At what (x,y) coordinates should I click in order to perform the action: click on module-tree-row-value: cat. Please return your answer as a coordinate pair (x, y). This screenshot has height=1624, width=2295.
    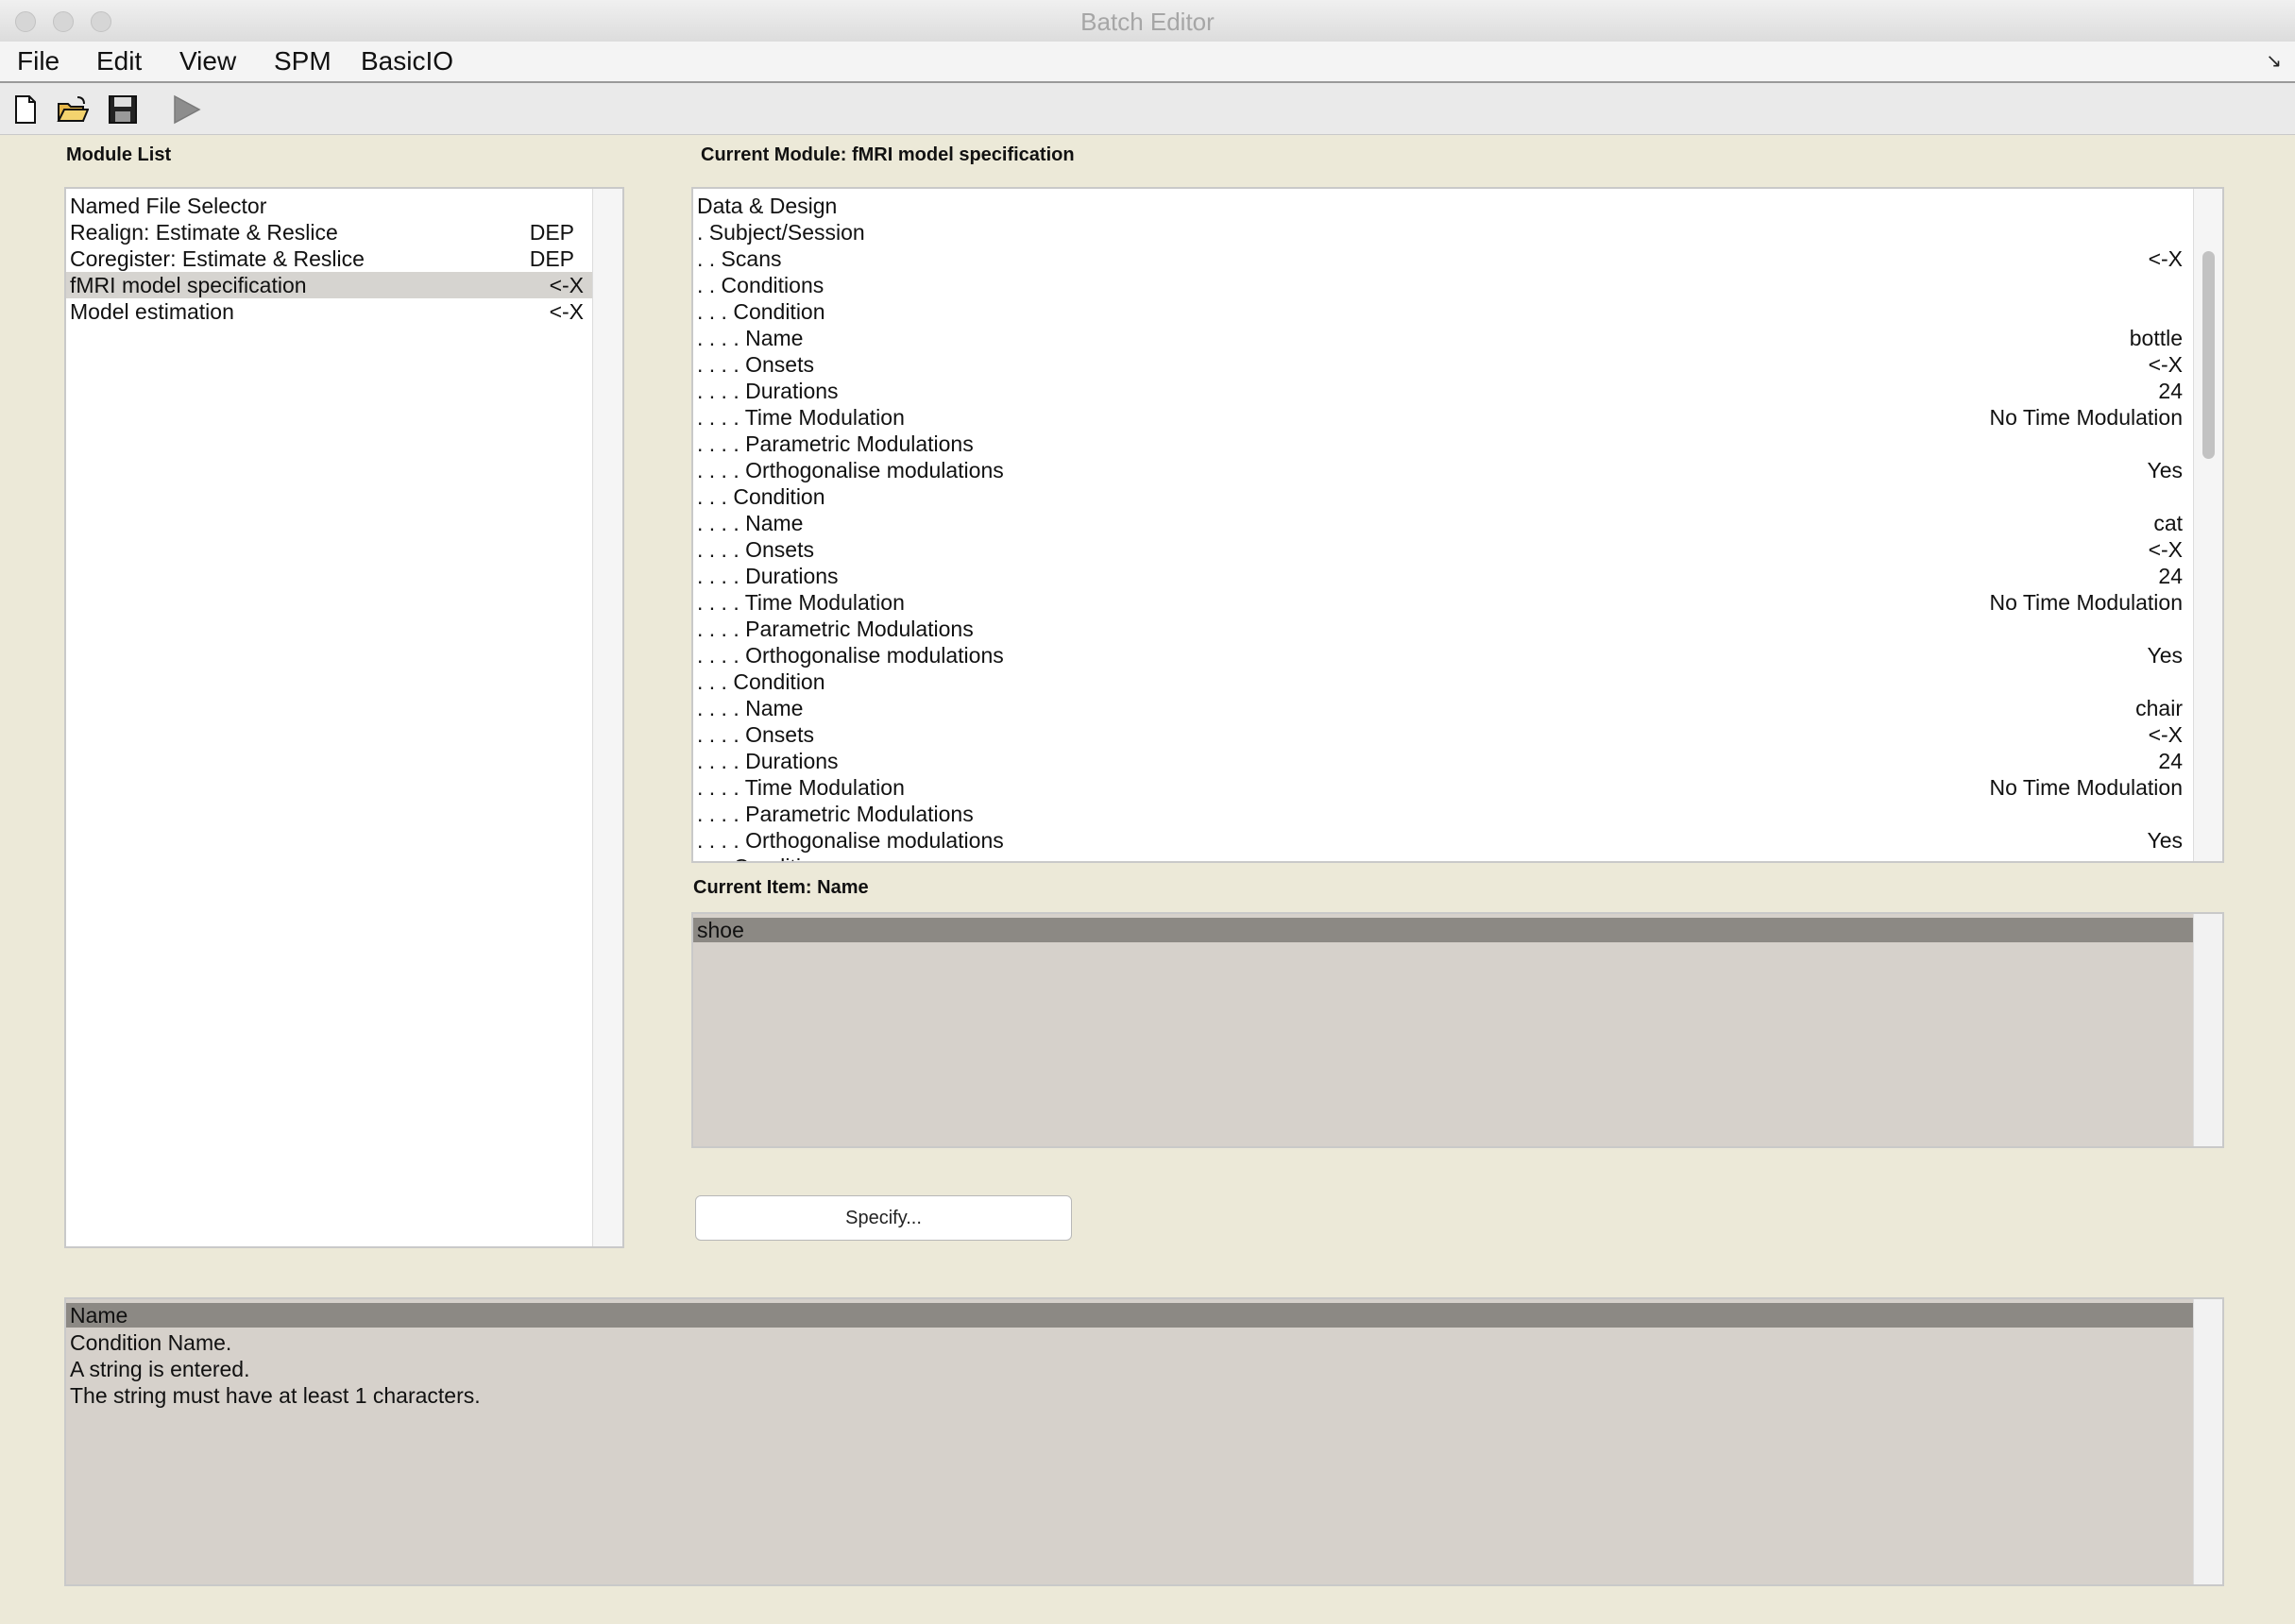
    Looking at the image, I should click on (2168, 523).